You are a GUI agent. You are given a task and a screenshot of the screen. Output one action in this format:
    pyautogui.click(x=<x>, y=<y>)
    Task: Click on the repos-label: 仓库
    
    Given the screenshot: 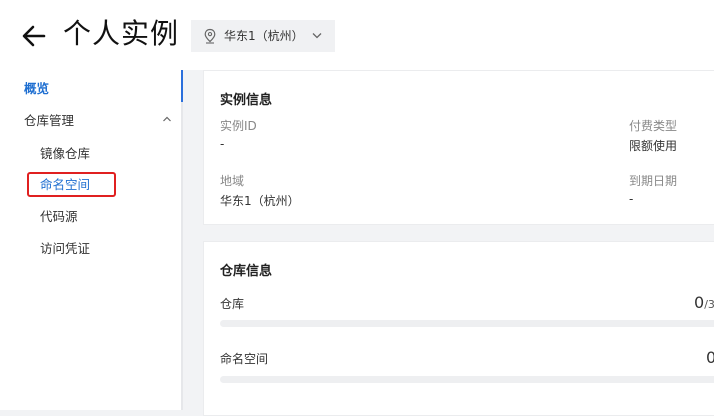 What is the action you would take?
    pyautogui.click(x=232, y=304)
    